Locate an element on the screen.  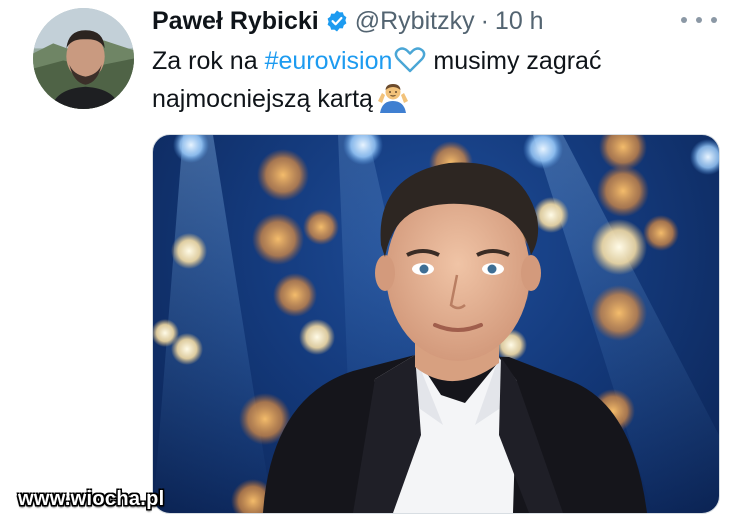
author-handle: @Rybitzky is located at coordinates (415, 21).